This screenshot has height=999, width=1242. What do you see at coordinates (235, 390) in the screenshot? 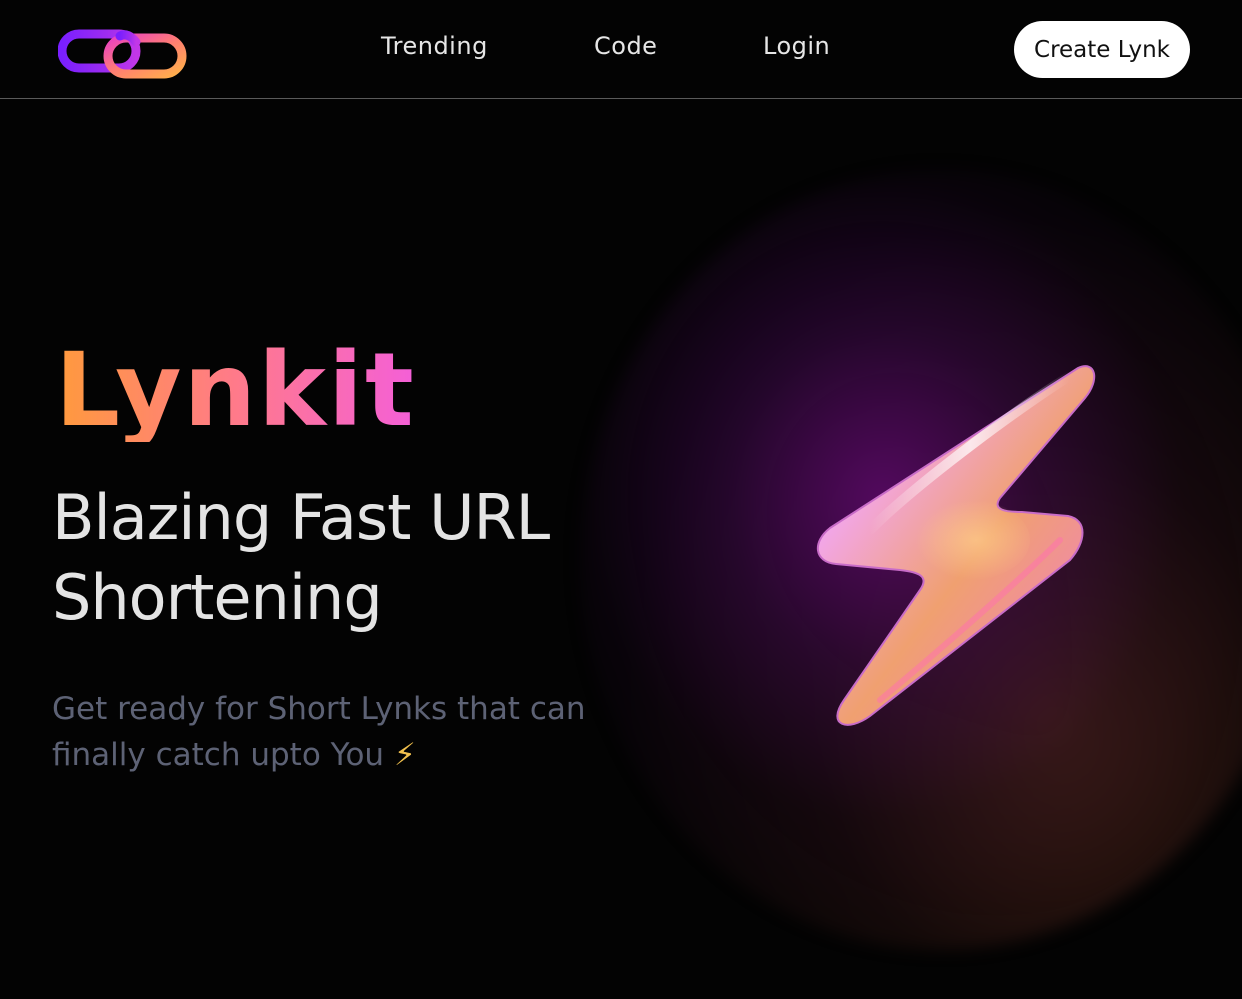
I see `brand-title: Lynkit` at bounding box center [235, 390].